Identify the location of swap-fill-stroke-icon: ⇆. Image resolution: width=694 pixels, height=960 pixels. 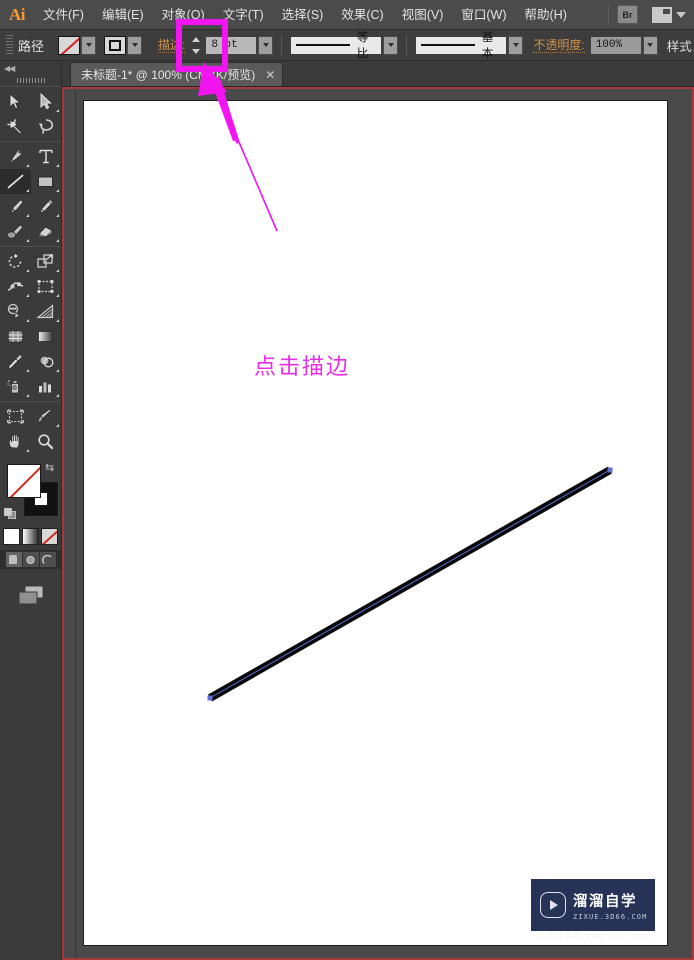
(51, 469).